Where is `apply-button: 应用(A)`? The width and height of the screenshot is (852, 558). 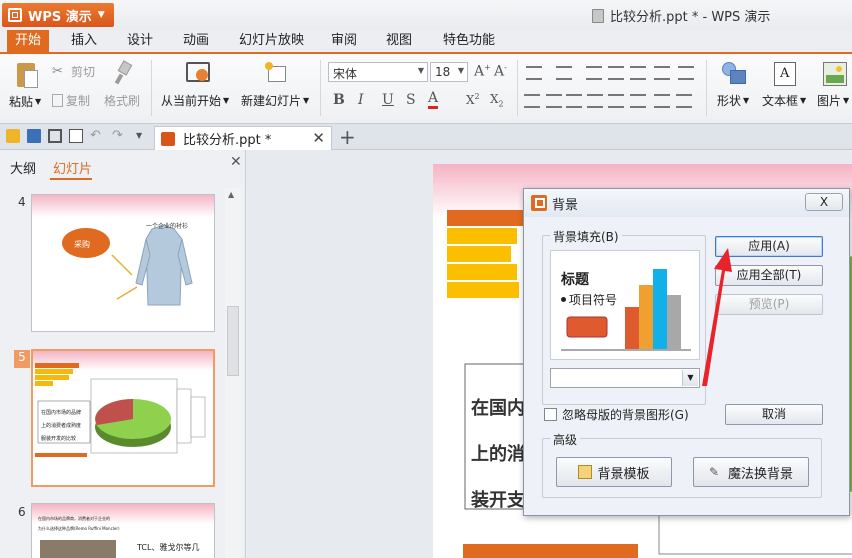
apply-button: 应用(A) is located at coordinates (769, 246).